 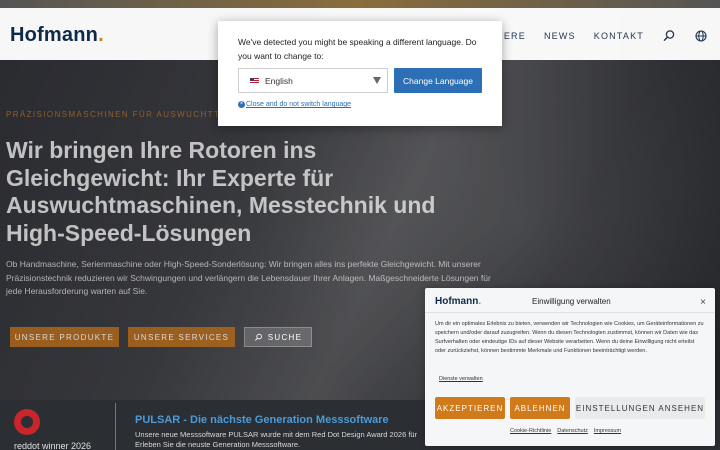 What do you see at coordinates (377, 80) in the screenshot?
I see `caret-down-icon` at bounding box center [377, 80].